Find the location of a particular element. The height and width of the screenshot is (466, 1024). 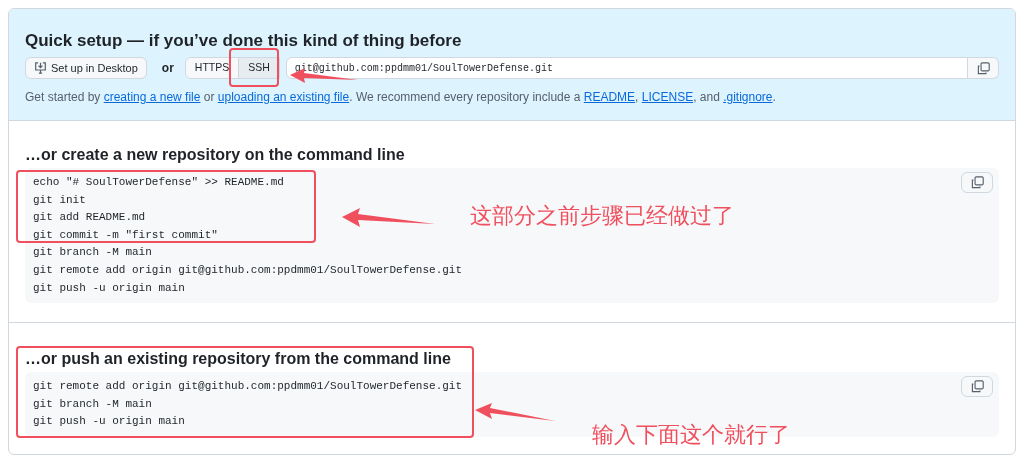

setup-hint-text: Get started by creating a new file or uploading an existing file. We recommend every repository include a README, LICENSE, and .gitignore. is located at coordinates (401, 97).